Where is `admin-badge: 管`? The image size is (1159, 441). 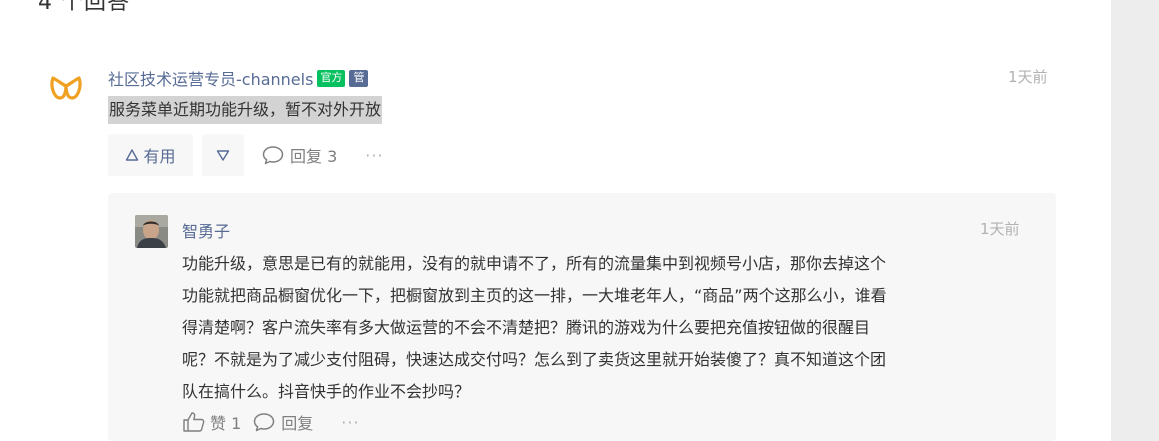
admin-badge: 管 is located at coordinates (359, 78).